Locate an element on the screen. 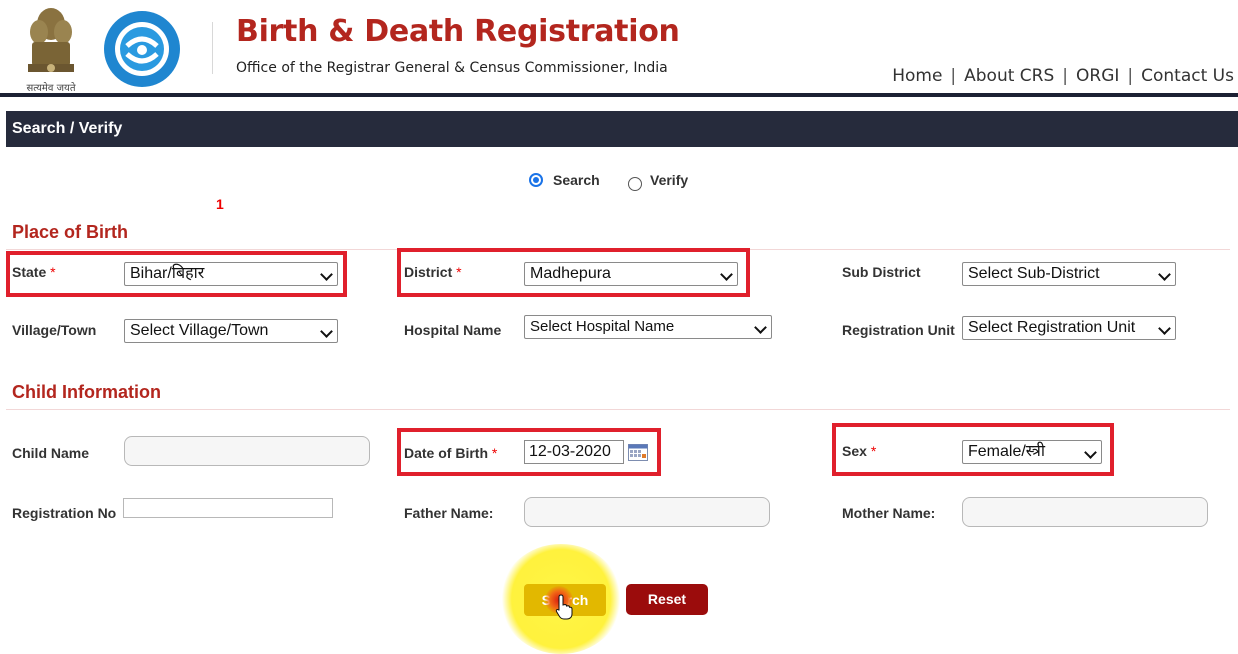 The height and width of the screenshot is (654, 1238). calendar-icon is located at coordinates (638, 452).